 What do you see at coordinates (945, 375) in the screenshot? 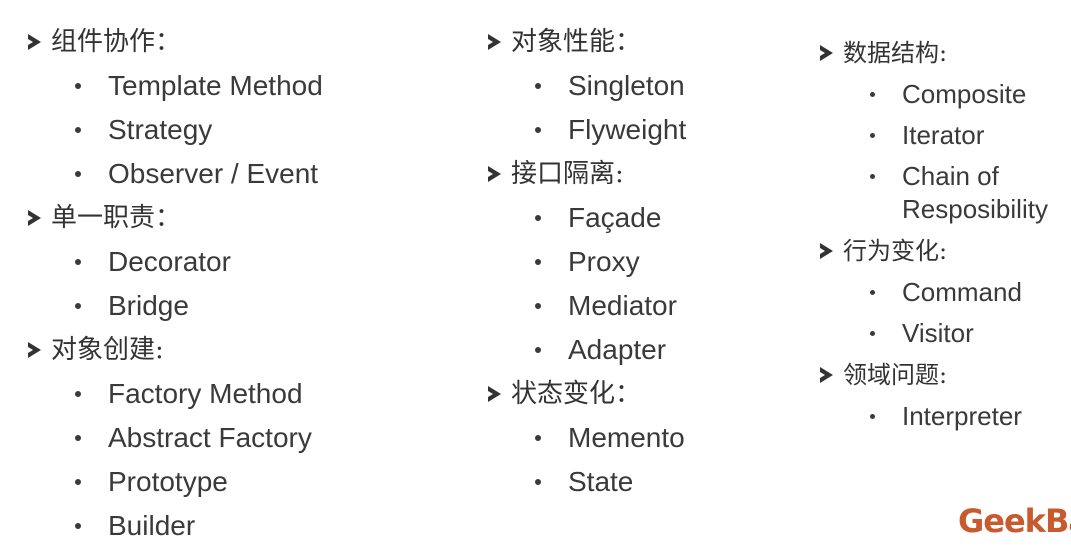
I see `group-heading: 领域问题:` at bounding box center [945, 375].